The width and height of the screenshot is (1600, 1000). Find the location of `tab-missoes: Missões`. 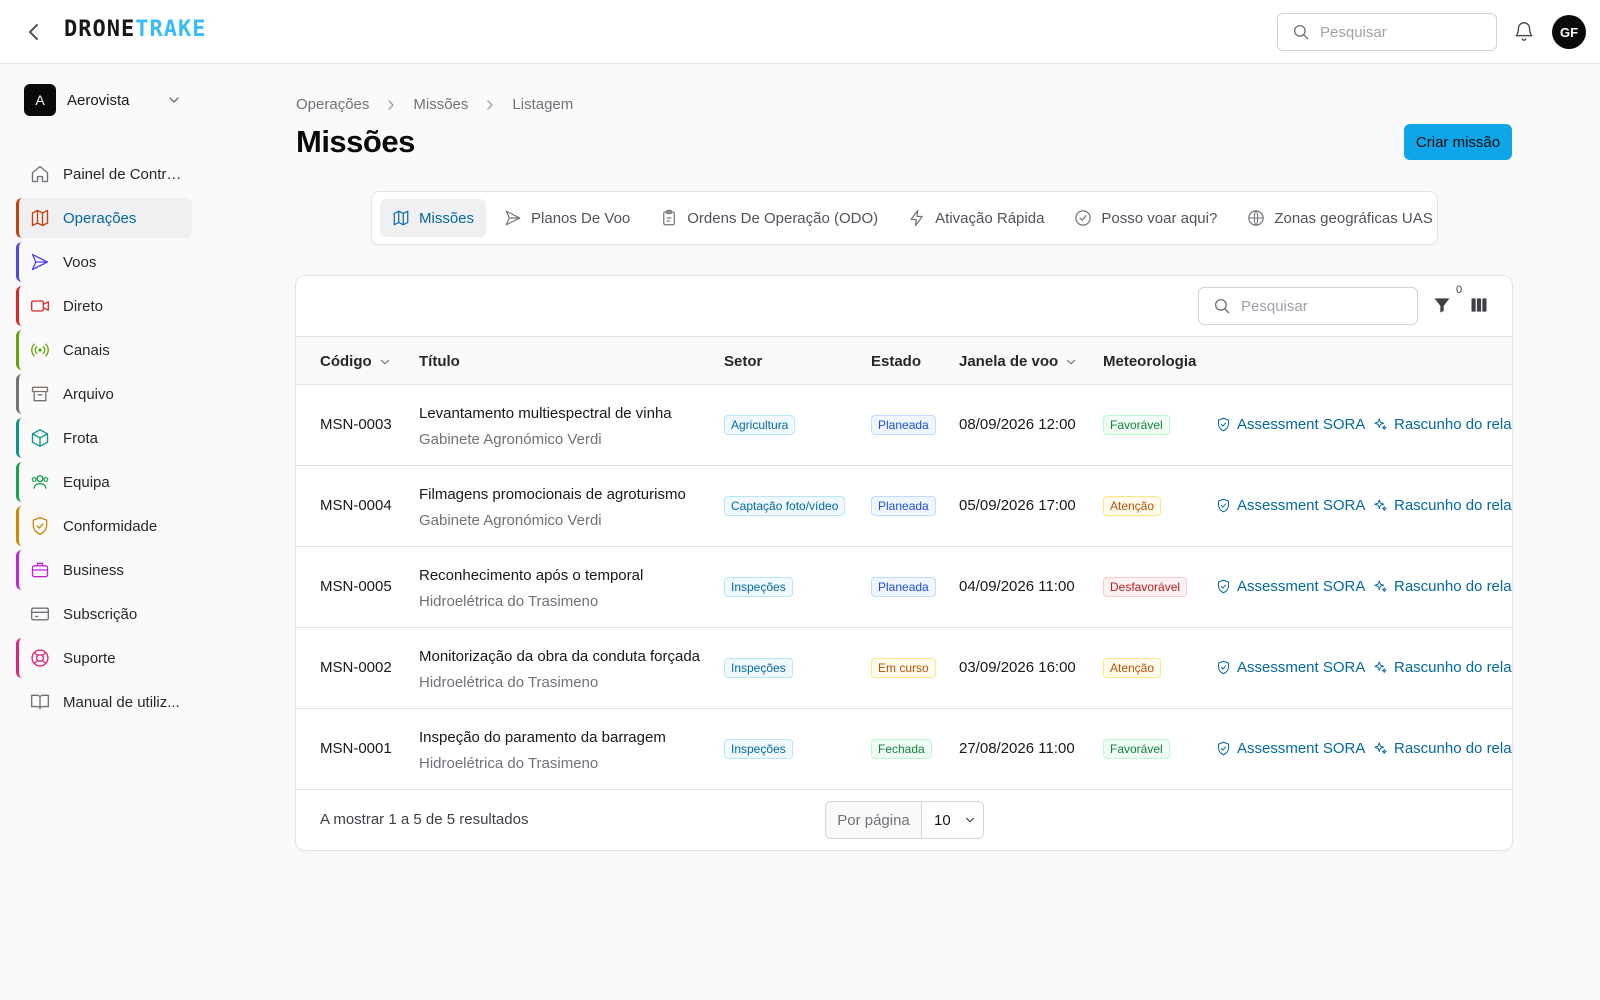

tab-missoes: Missões is located at coordinates (433, 218).